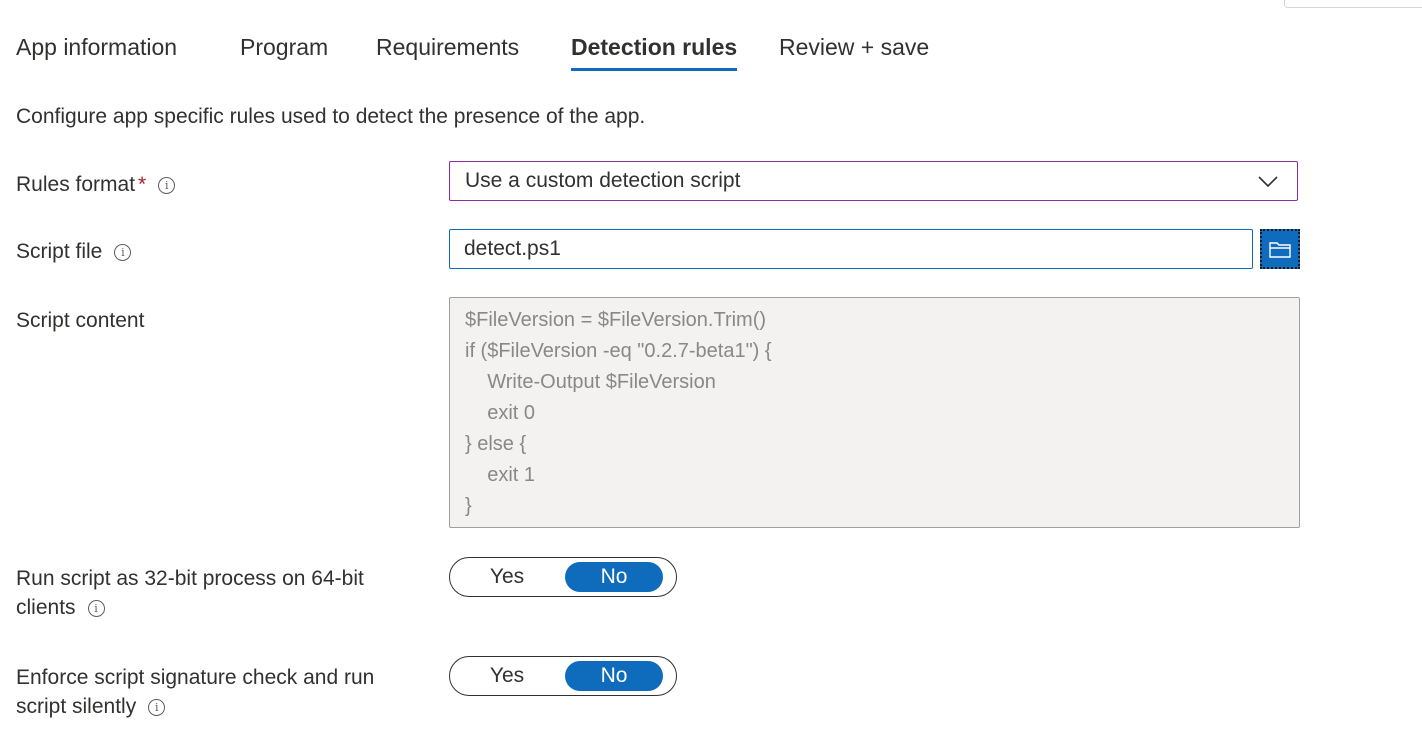 This screenshot has height=740, width=1422. I want to click on run-32bit-label-line1: Run script as 32-bit process on 64-bit, so click(190, 578).